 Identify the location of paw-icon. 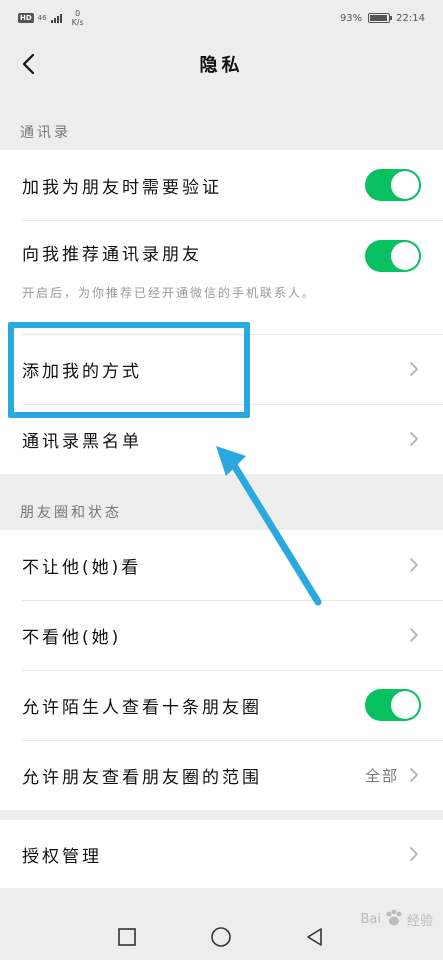
(394, 917).